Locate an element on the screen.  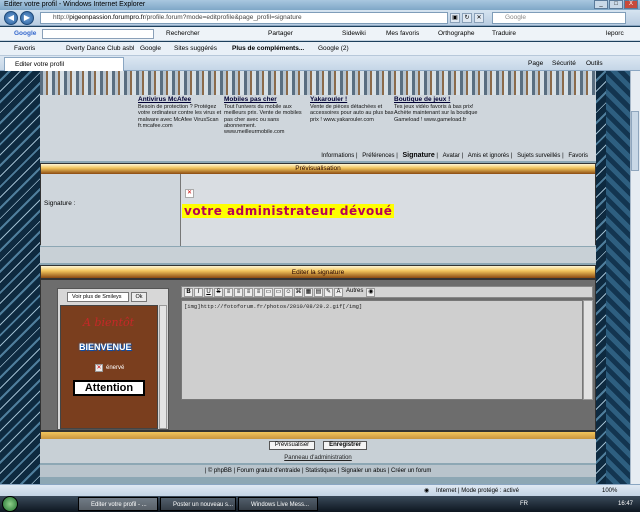
ad-title: Antivirus McAfee is located at coordinates (180, 99).